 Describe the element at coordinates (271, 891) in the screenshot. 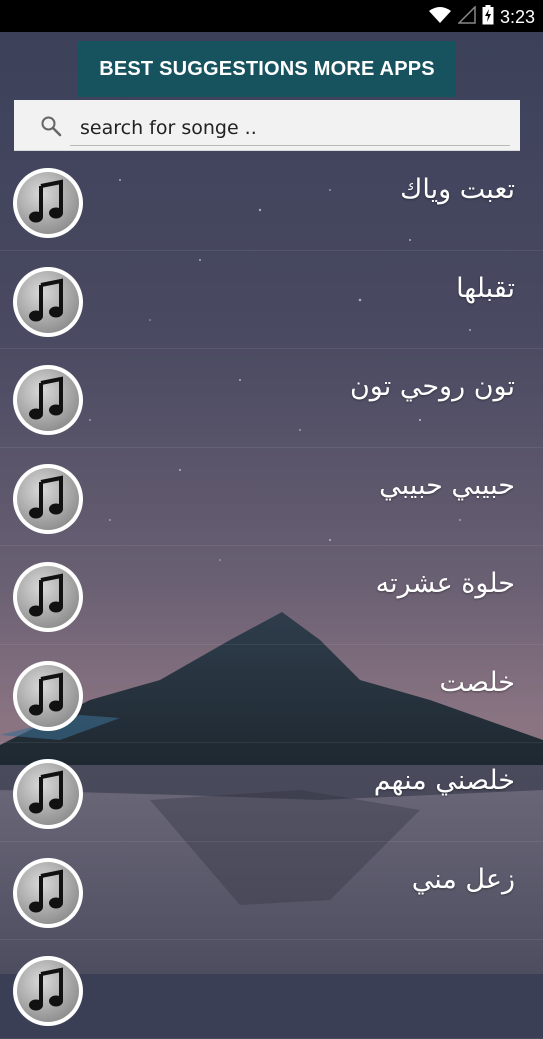

I see `song-item: زعل مني` at that location.